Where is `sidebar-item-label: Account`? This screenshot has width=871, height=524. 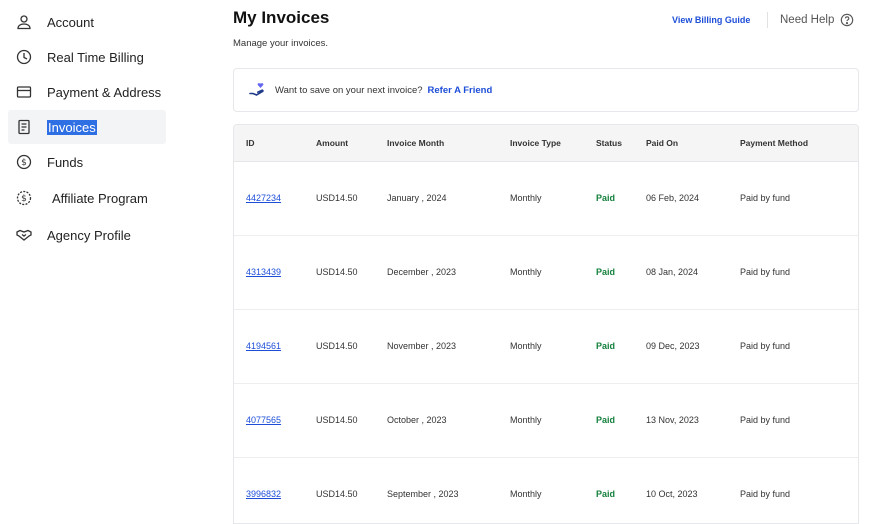
sidebar-item-label: Account is located at coordinates (70, 22).